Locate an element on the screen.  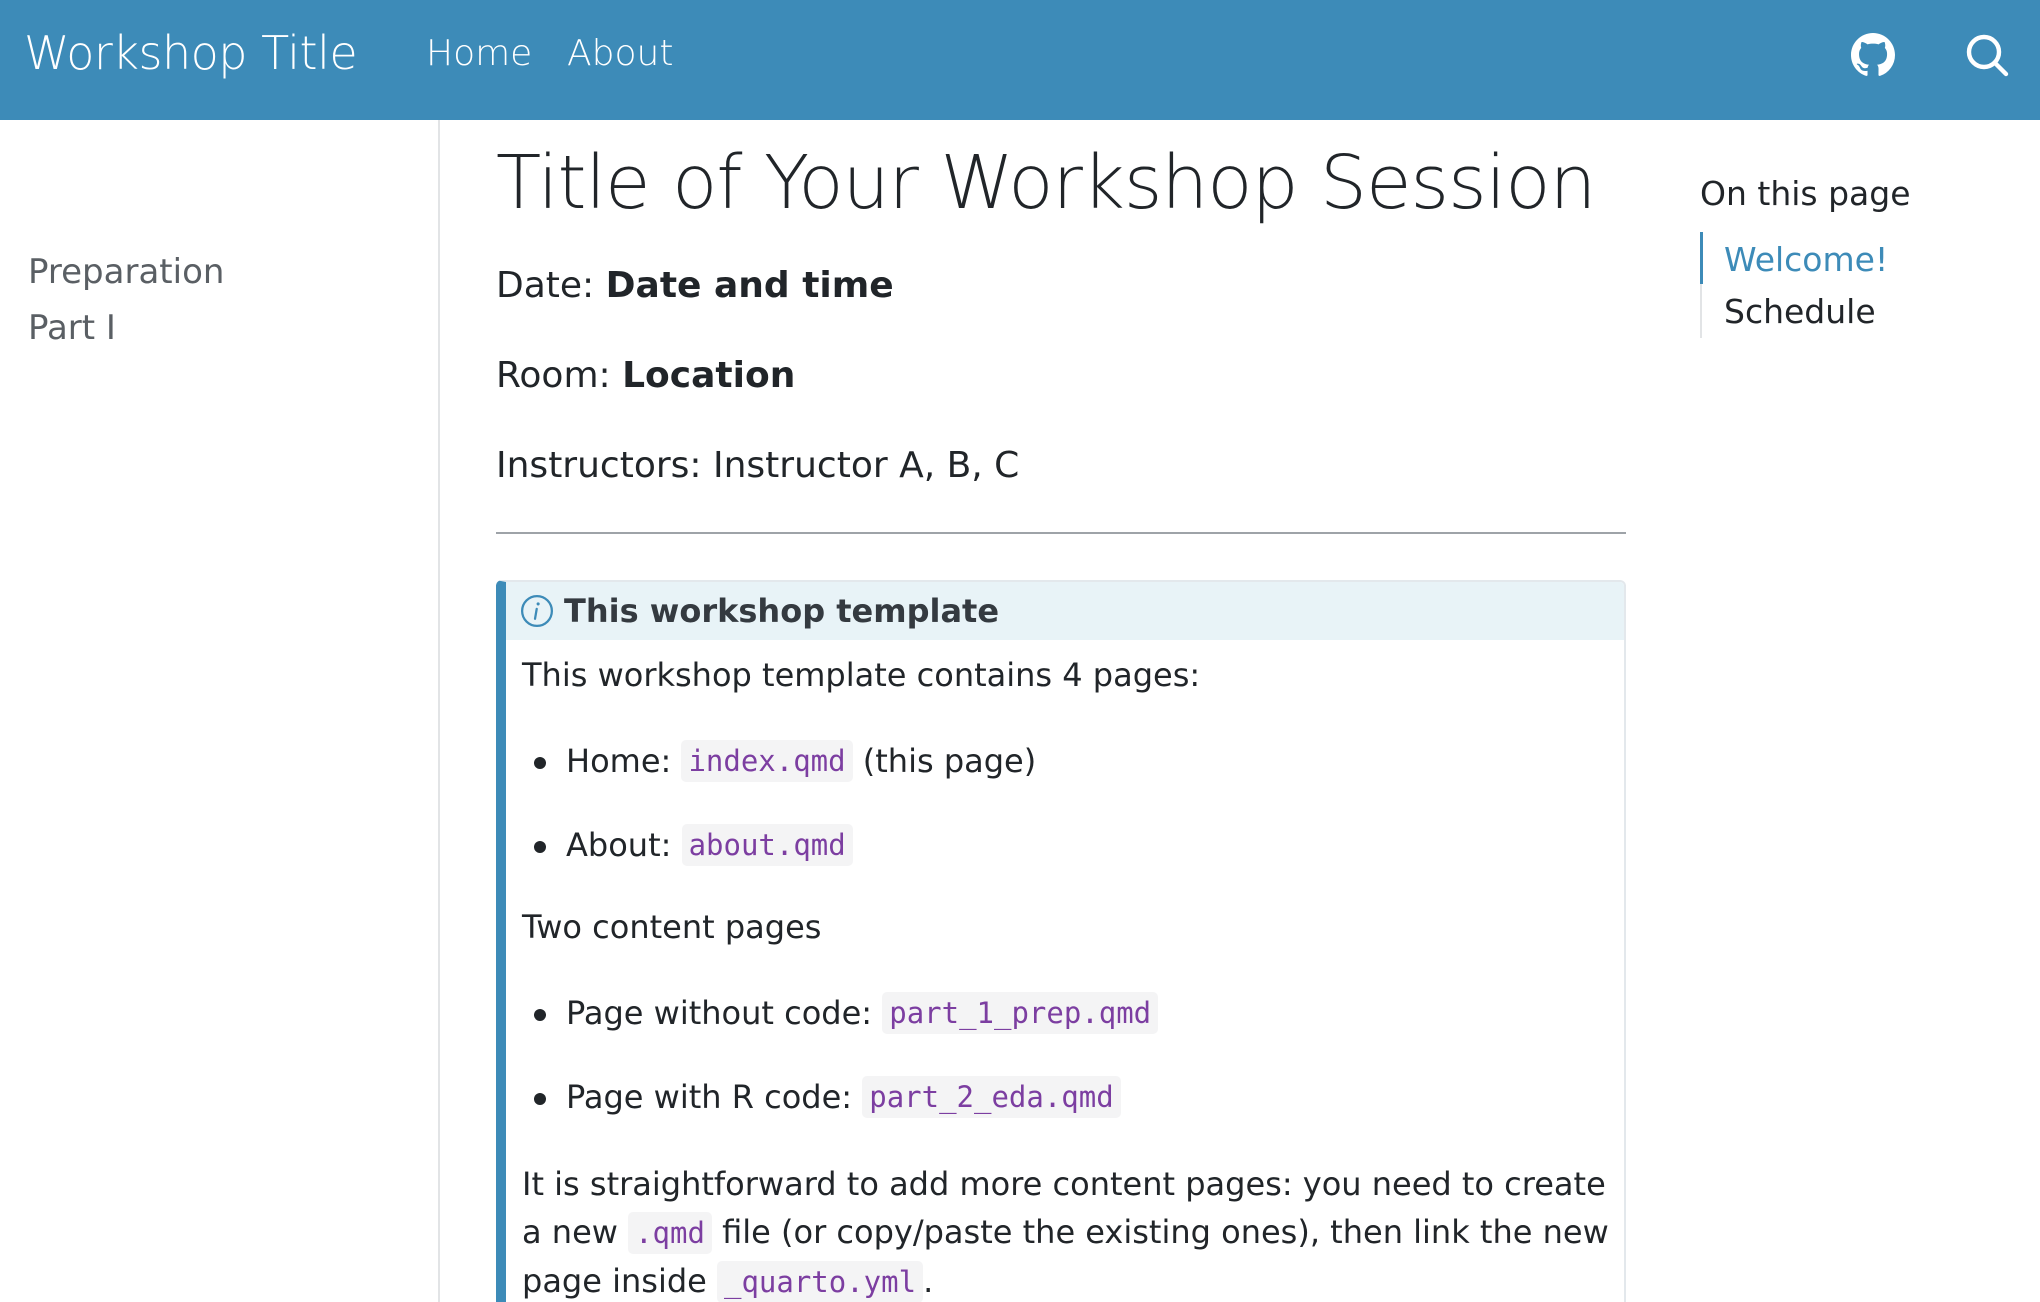
instructors-line: Instructors: Instructor A, B, C is located at coordinates (758, 465).